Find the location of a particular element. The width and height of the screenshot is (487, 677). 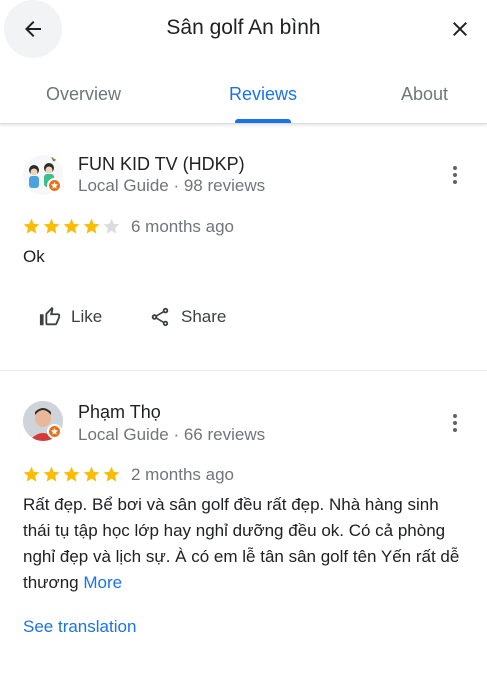

tab-about: About is located at coordinates (424, 94).